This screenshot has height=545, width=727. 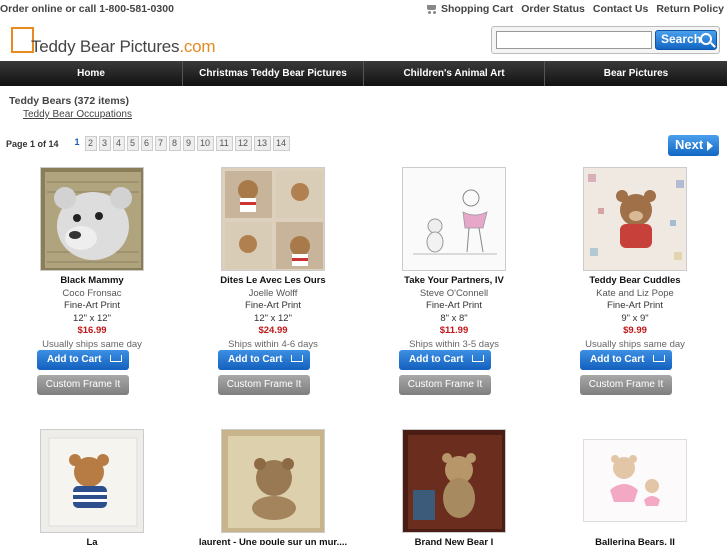 I want to click on product-artist: Kate and Liz Pope, so click(x=635, y=293).